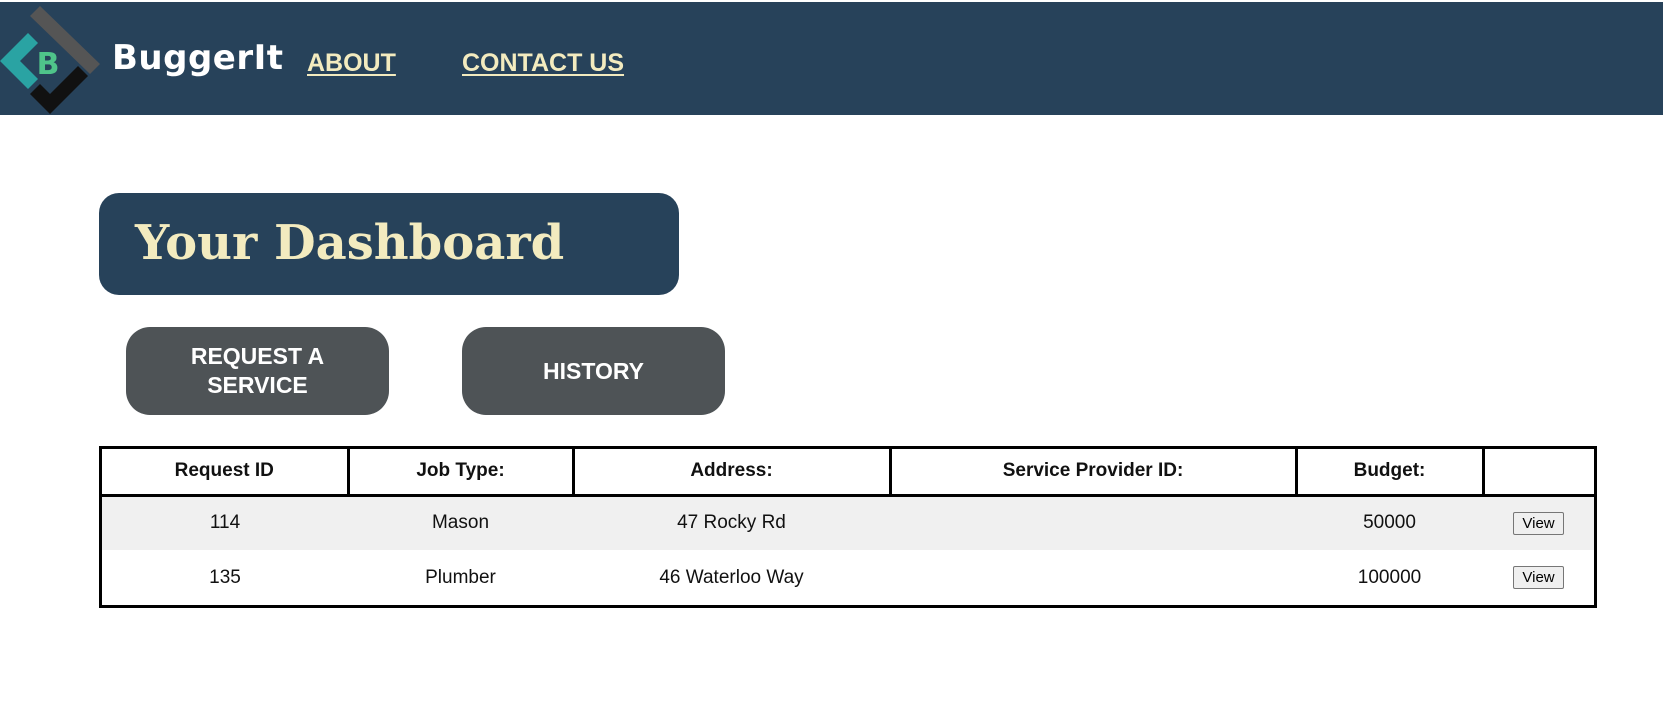  What do you see at coordinates (350, 243) in the screenshot?
I see `page-title: Your Dashboard` at bounding box center [350, 243].